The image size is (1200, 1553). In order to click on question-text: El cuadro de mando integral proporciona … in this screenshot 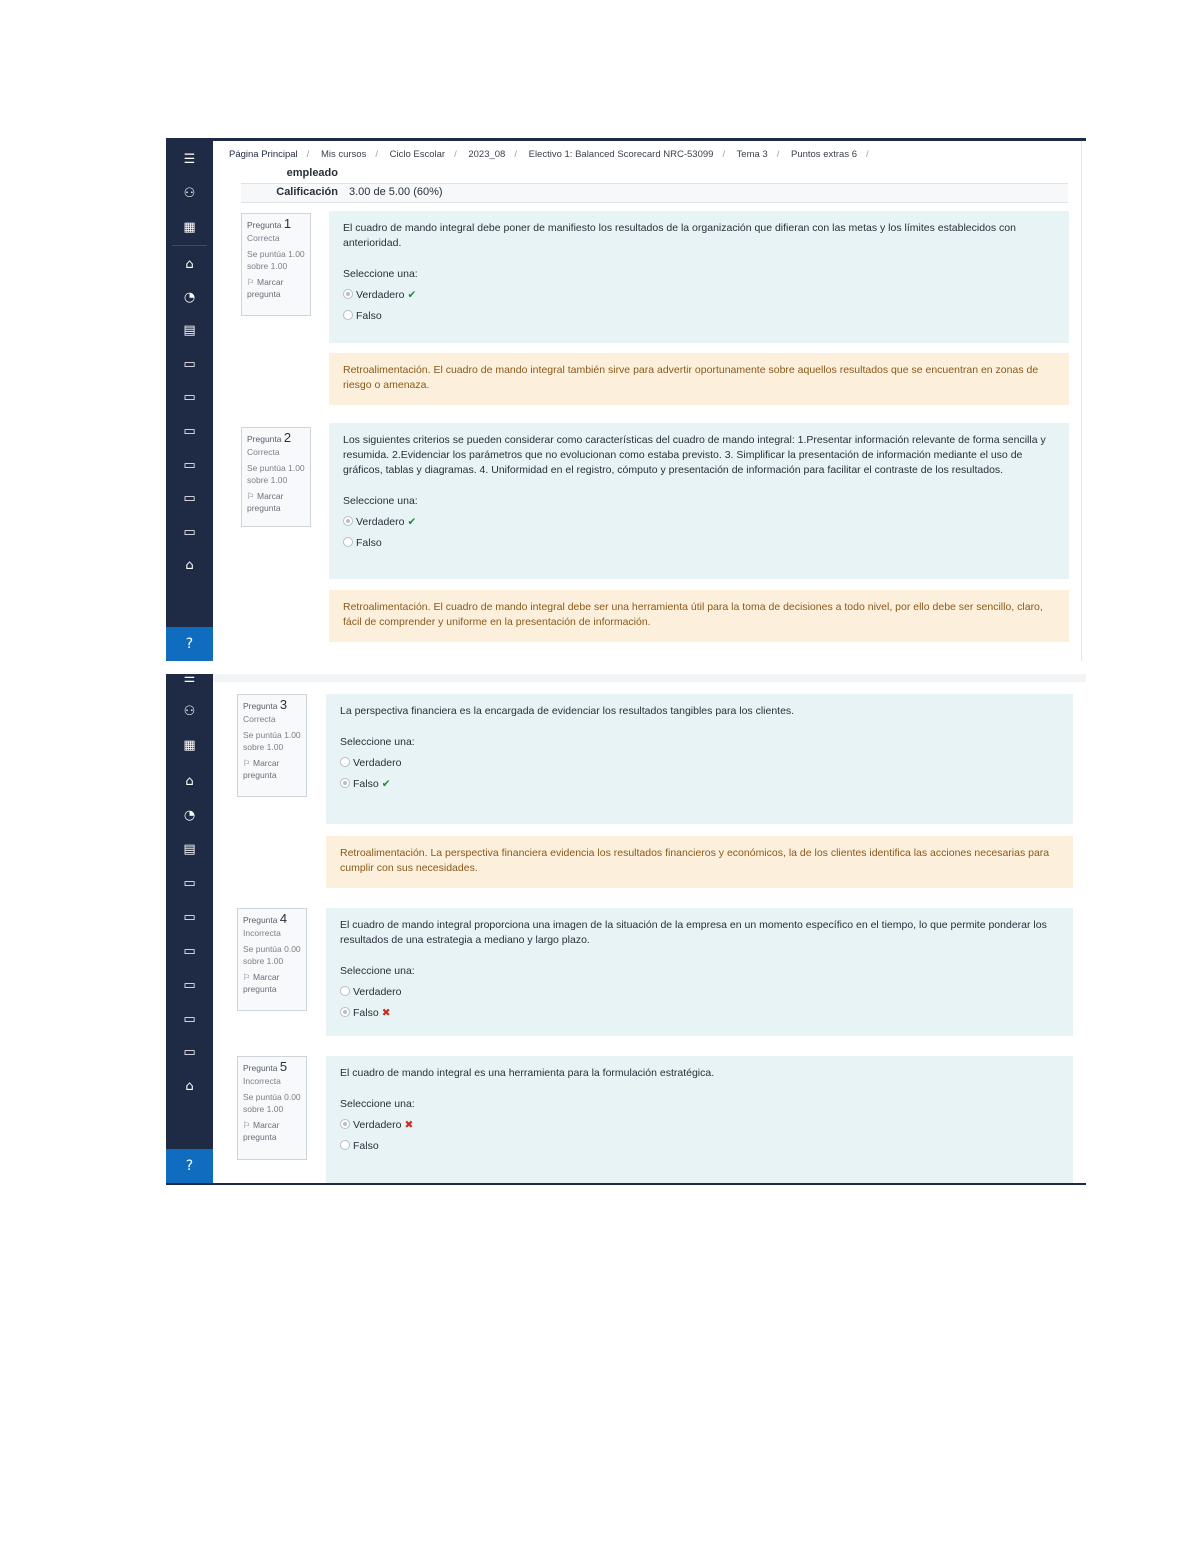, I will do `click(693, 932)`.